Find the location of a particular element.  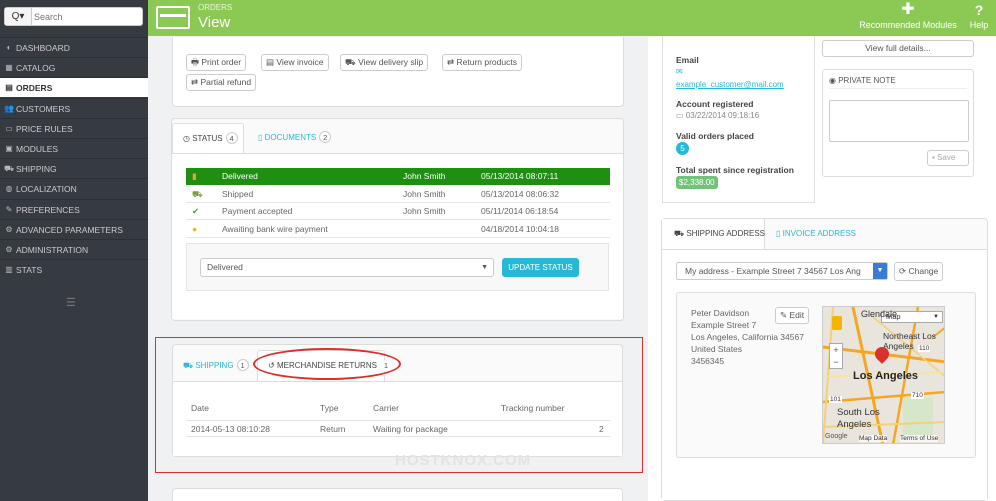

status-name: Shipped is located at coordinates (238, 193).